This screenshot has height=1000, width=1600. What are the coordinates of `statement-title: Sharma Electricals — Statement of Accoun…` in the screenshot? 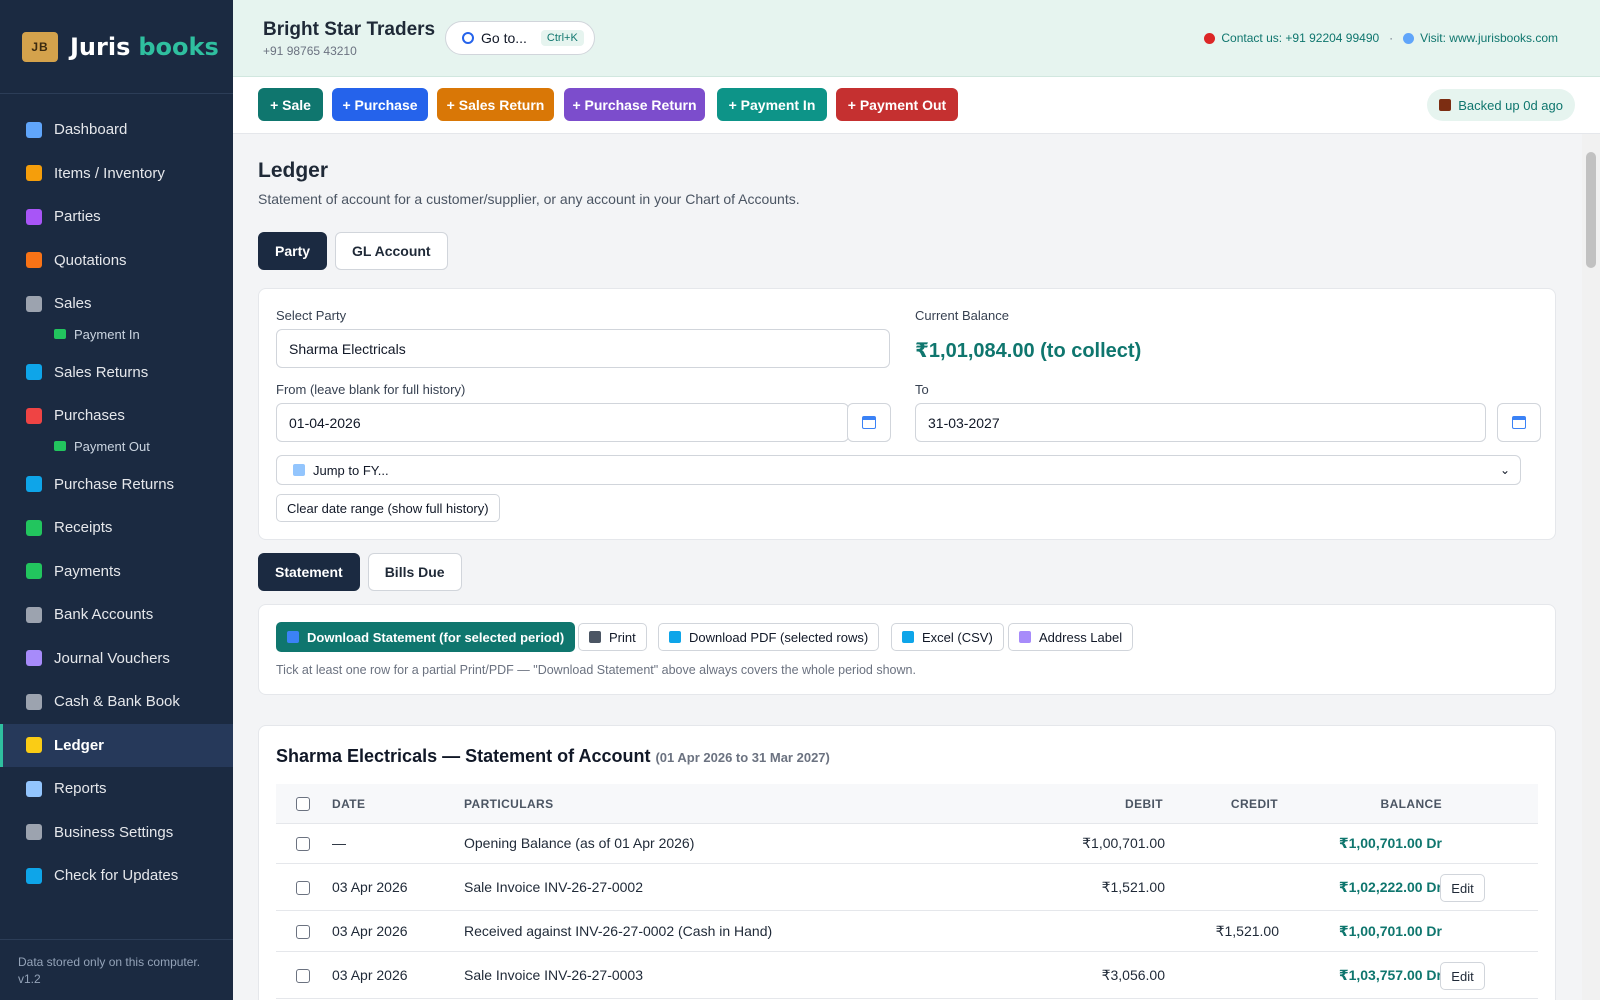 It's located at (553, 756).